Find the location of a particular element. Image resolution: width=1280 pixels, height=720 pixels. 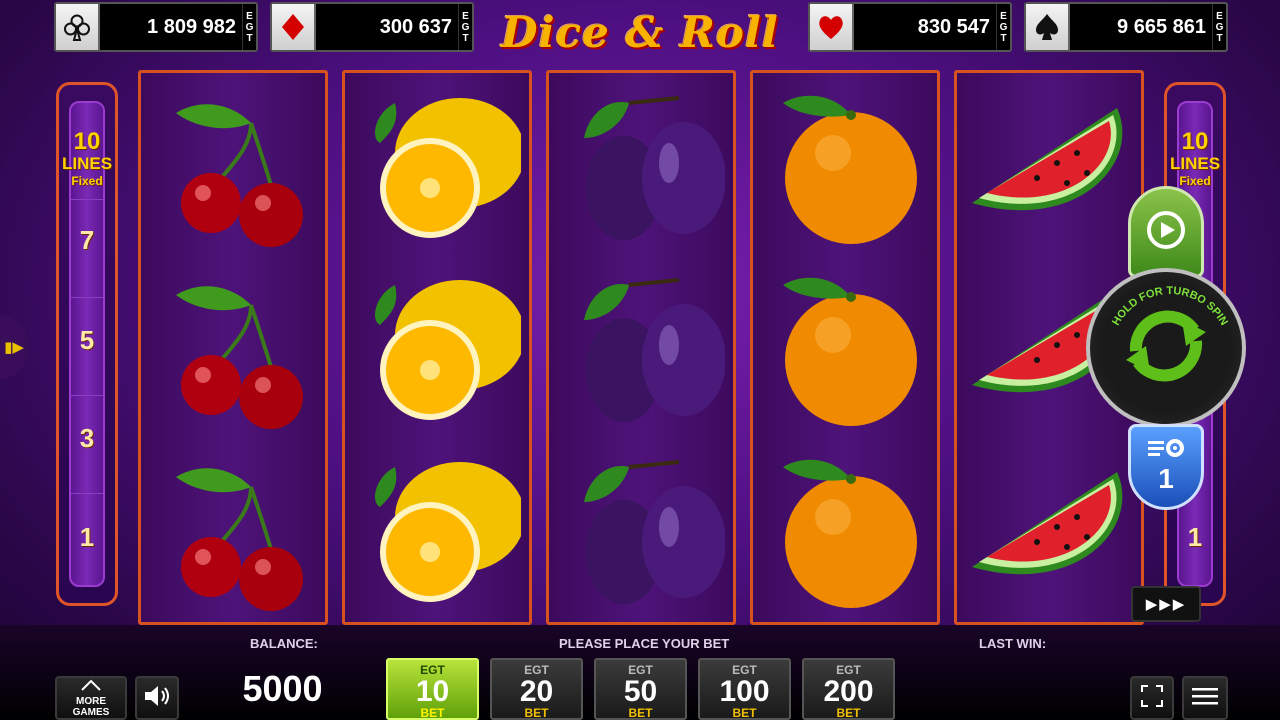

line-number: 3 is located at coordinates (87, 438).